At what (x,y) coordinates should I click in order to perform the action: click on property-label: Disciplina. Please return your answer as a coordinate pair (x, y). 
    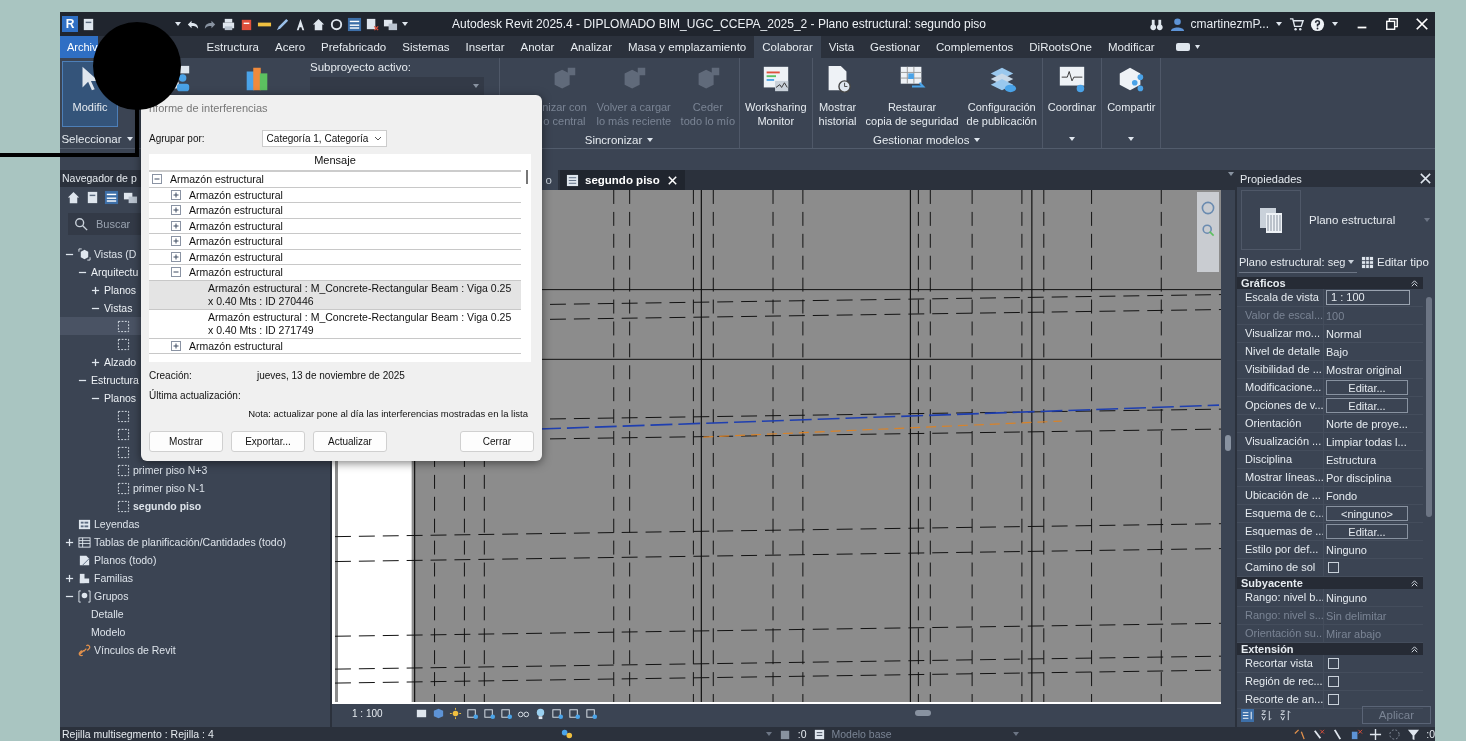
    Looking at the image, I should click on (1280, 459).